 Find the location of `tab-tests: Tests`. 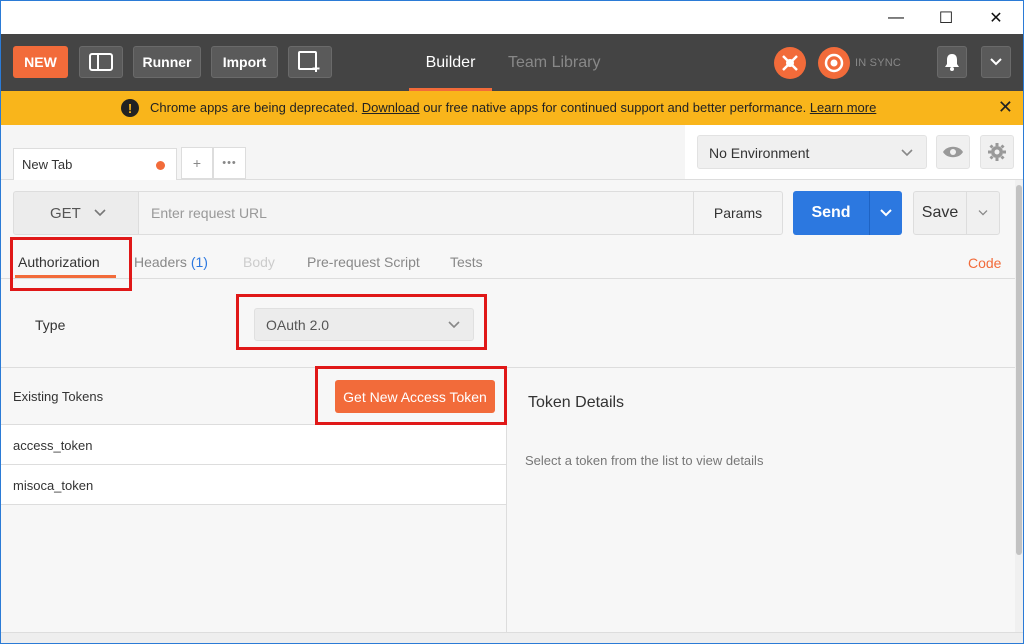

tab-tests: Tests is located at coordinates (466, 262).